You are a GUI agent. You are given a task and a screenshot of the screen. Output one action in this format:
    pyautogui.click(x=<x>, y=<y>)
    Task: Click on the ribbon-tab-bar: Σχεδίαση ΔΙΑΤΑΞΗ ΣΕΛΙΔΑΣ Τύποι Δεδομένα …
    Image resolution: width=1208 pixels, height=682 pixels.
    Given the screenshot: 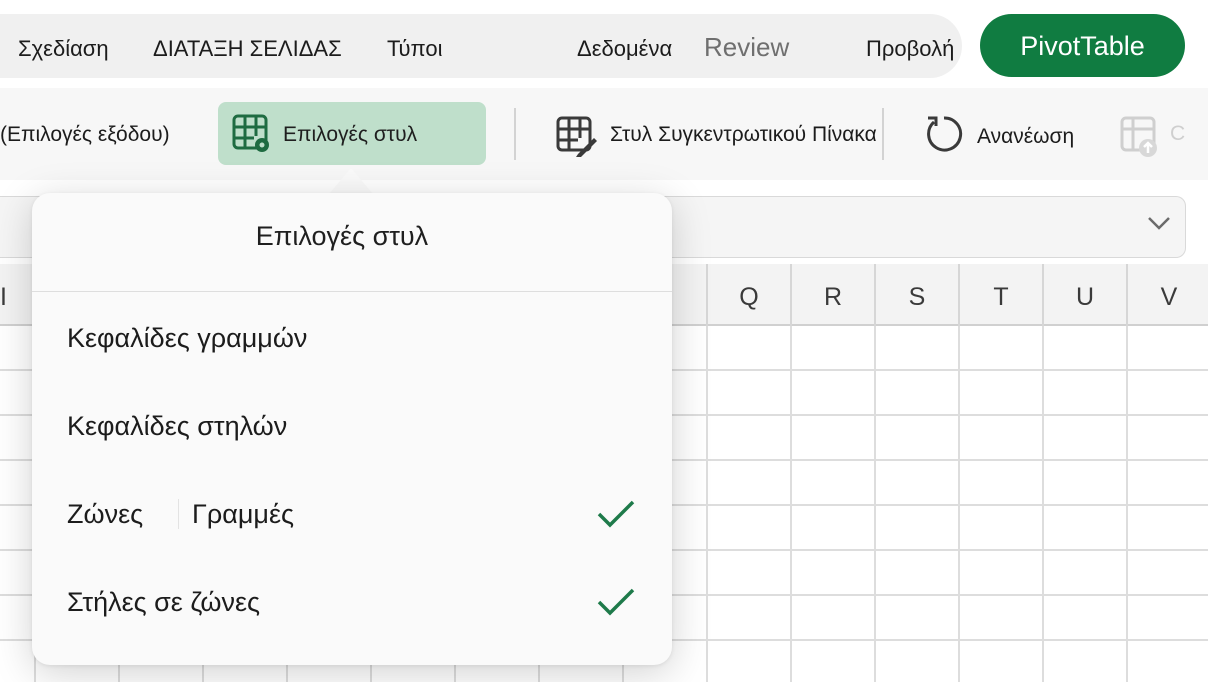 What is the action you would take?
    pyautogui.click(x=481, y=46)
    